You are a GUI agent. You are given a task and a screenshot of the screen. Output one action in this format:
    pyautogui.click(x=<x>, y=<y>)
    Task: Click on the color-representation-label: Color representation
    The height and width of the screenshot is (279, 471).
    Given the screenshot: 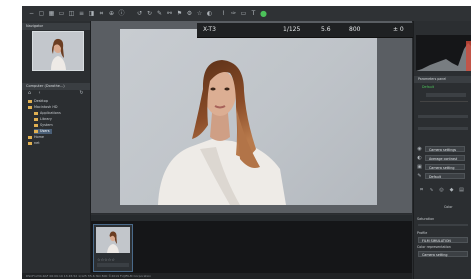 What is the action you would take?
    pyautogui.click(x=434, y=247)
    